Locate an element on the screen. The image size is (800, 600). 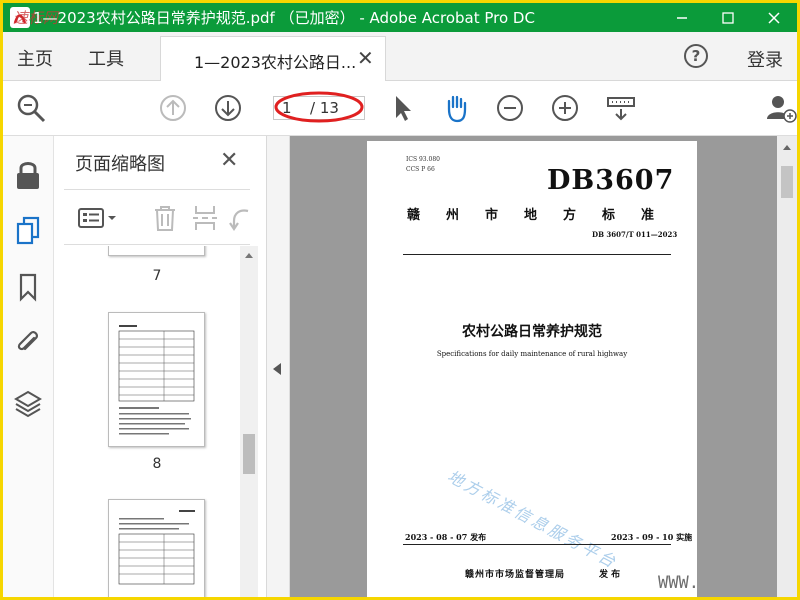
scroll-mode-icon is located at coordinates (621, 108).